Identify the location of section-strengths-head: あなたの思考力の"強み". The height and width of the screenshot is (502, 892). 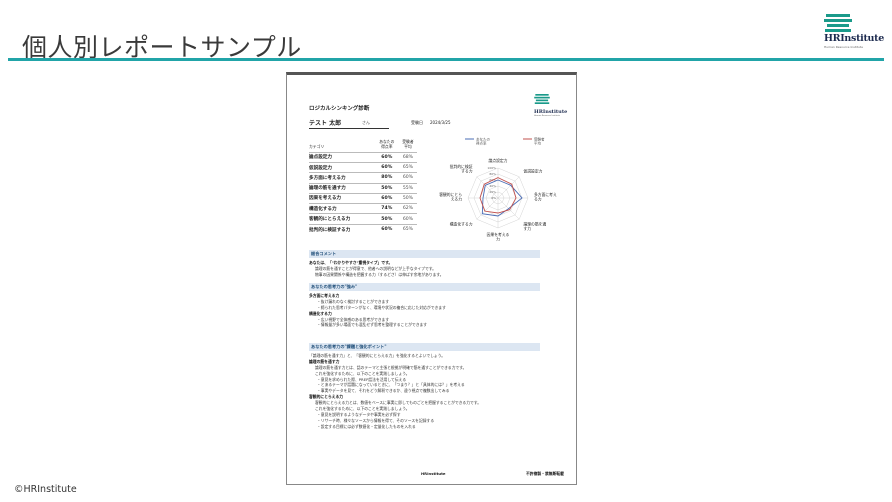
(424, 287).